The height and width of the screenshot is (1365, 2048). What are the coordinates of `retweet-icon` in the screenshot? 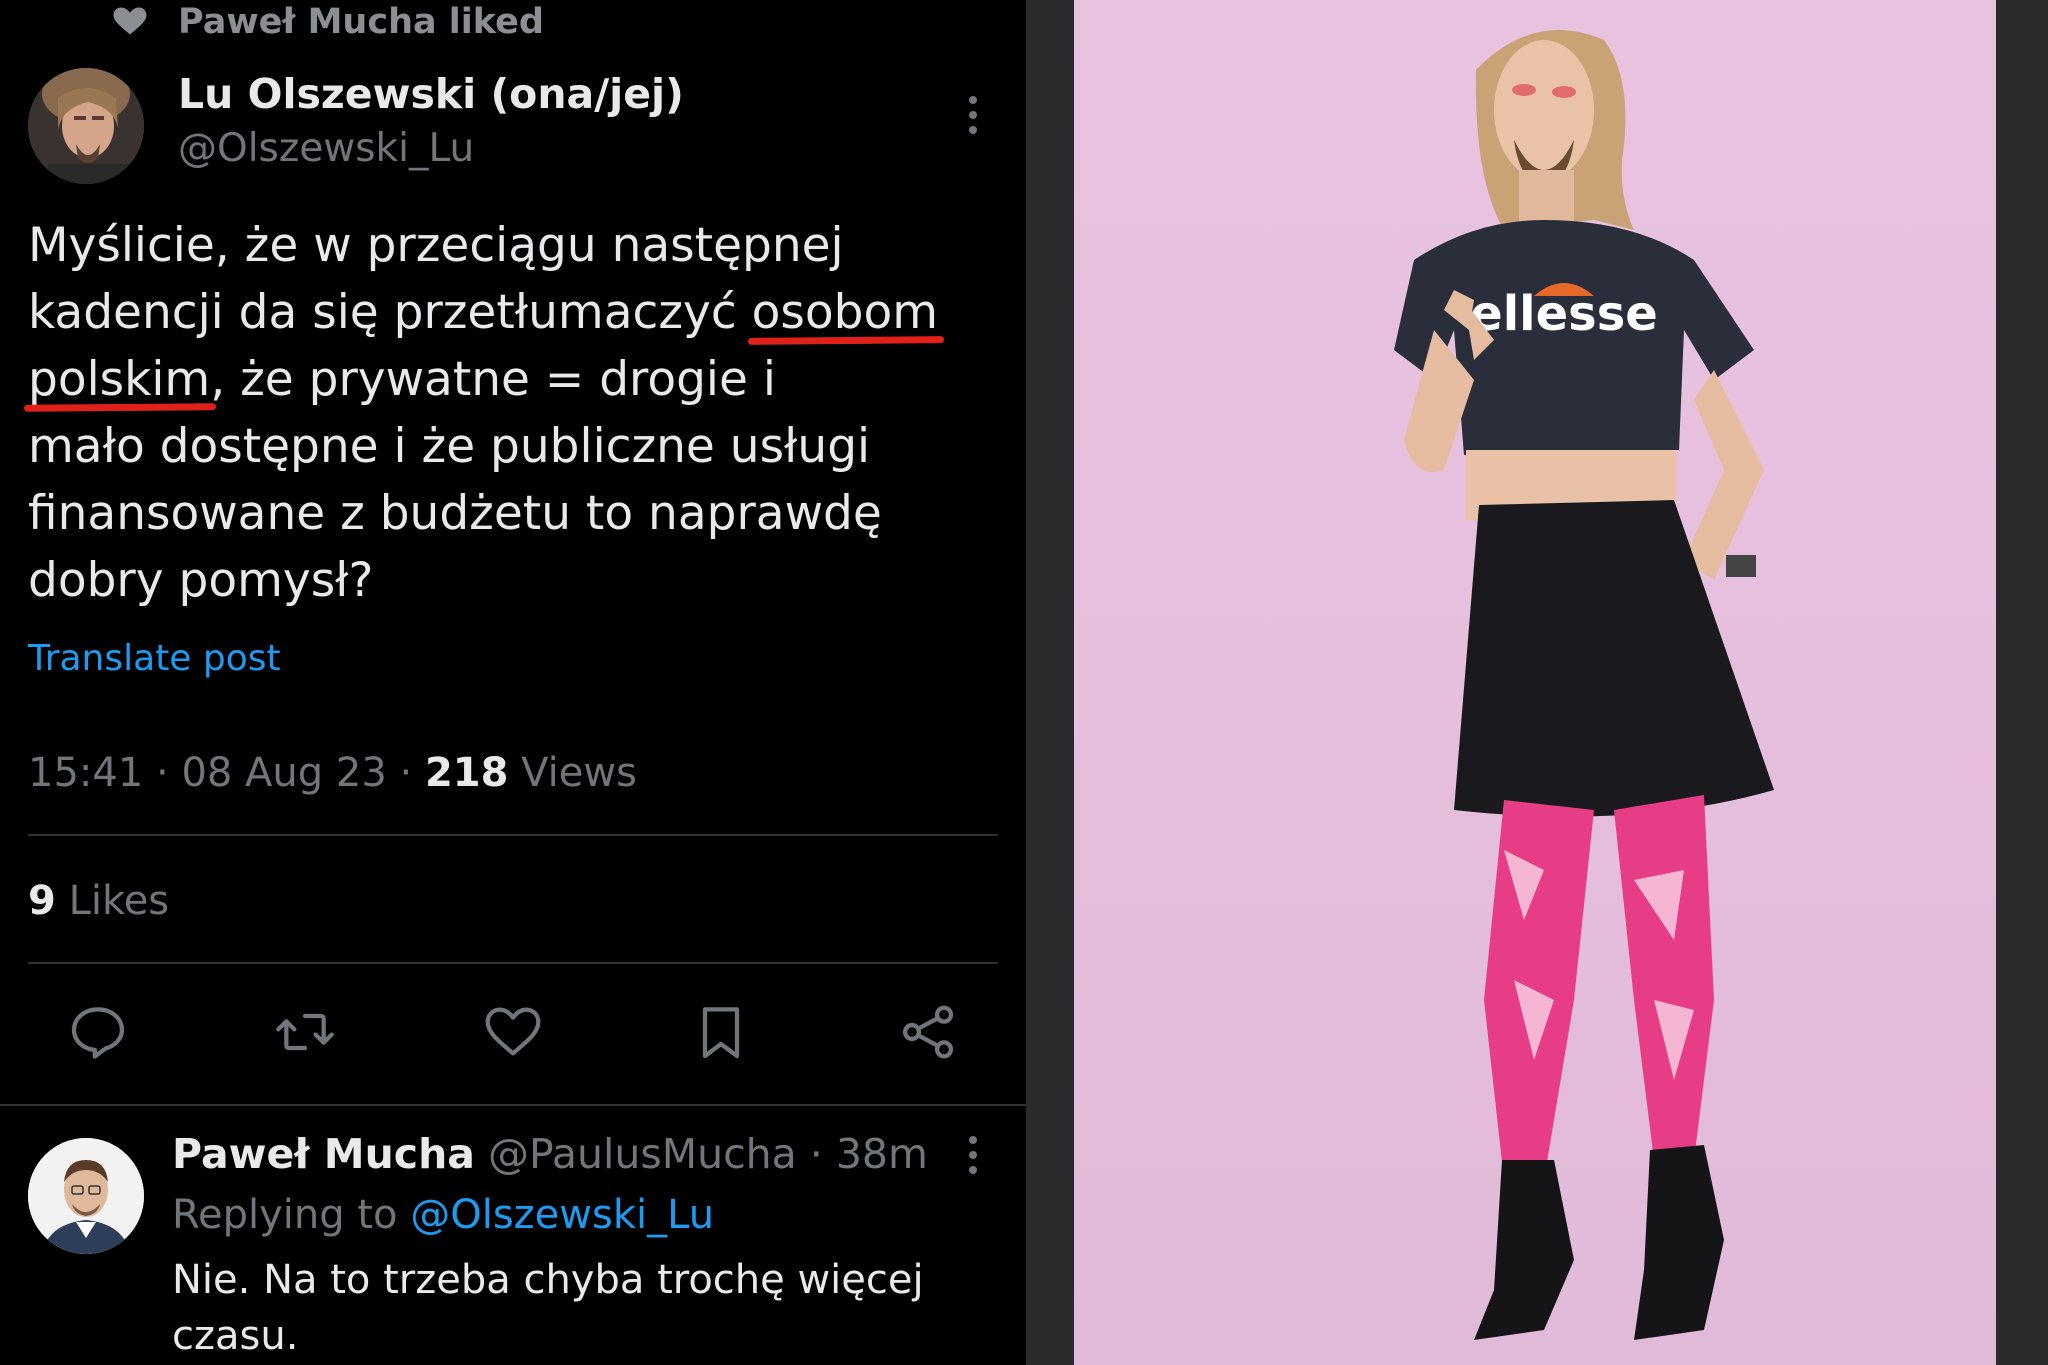 It's located at (305, 1032).